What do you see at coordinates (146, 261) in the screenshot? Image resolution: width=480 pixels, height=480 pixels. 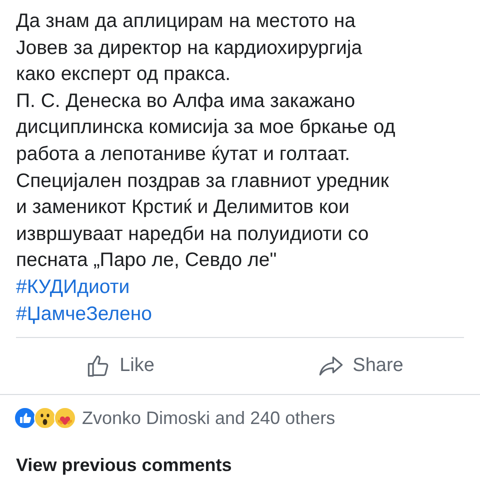 I see `post-text-line: песната „Паро ле, Севдо ле"` at bounding box center [146, 261].